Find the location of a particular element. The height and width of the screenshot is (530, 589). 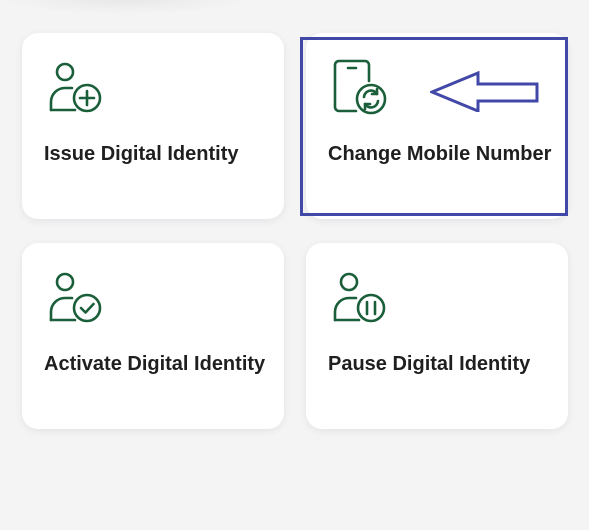

user-pause-icon is located at coordinates (361, 298).